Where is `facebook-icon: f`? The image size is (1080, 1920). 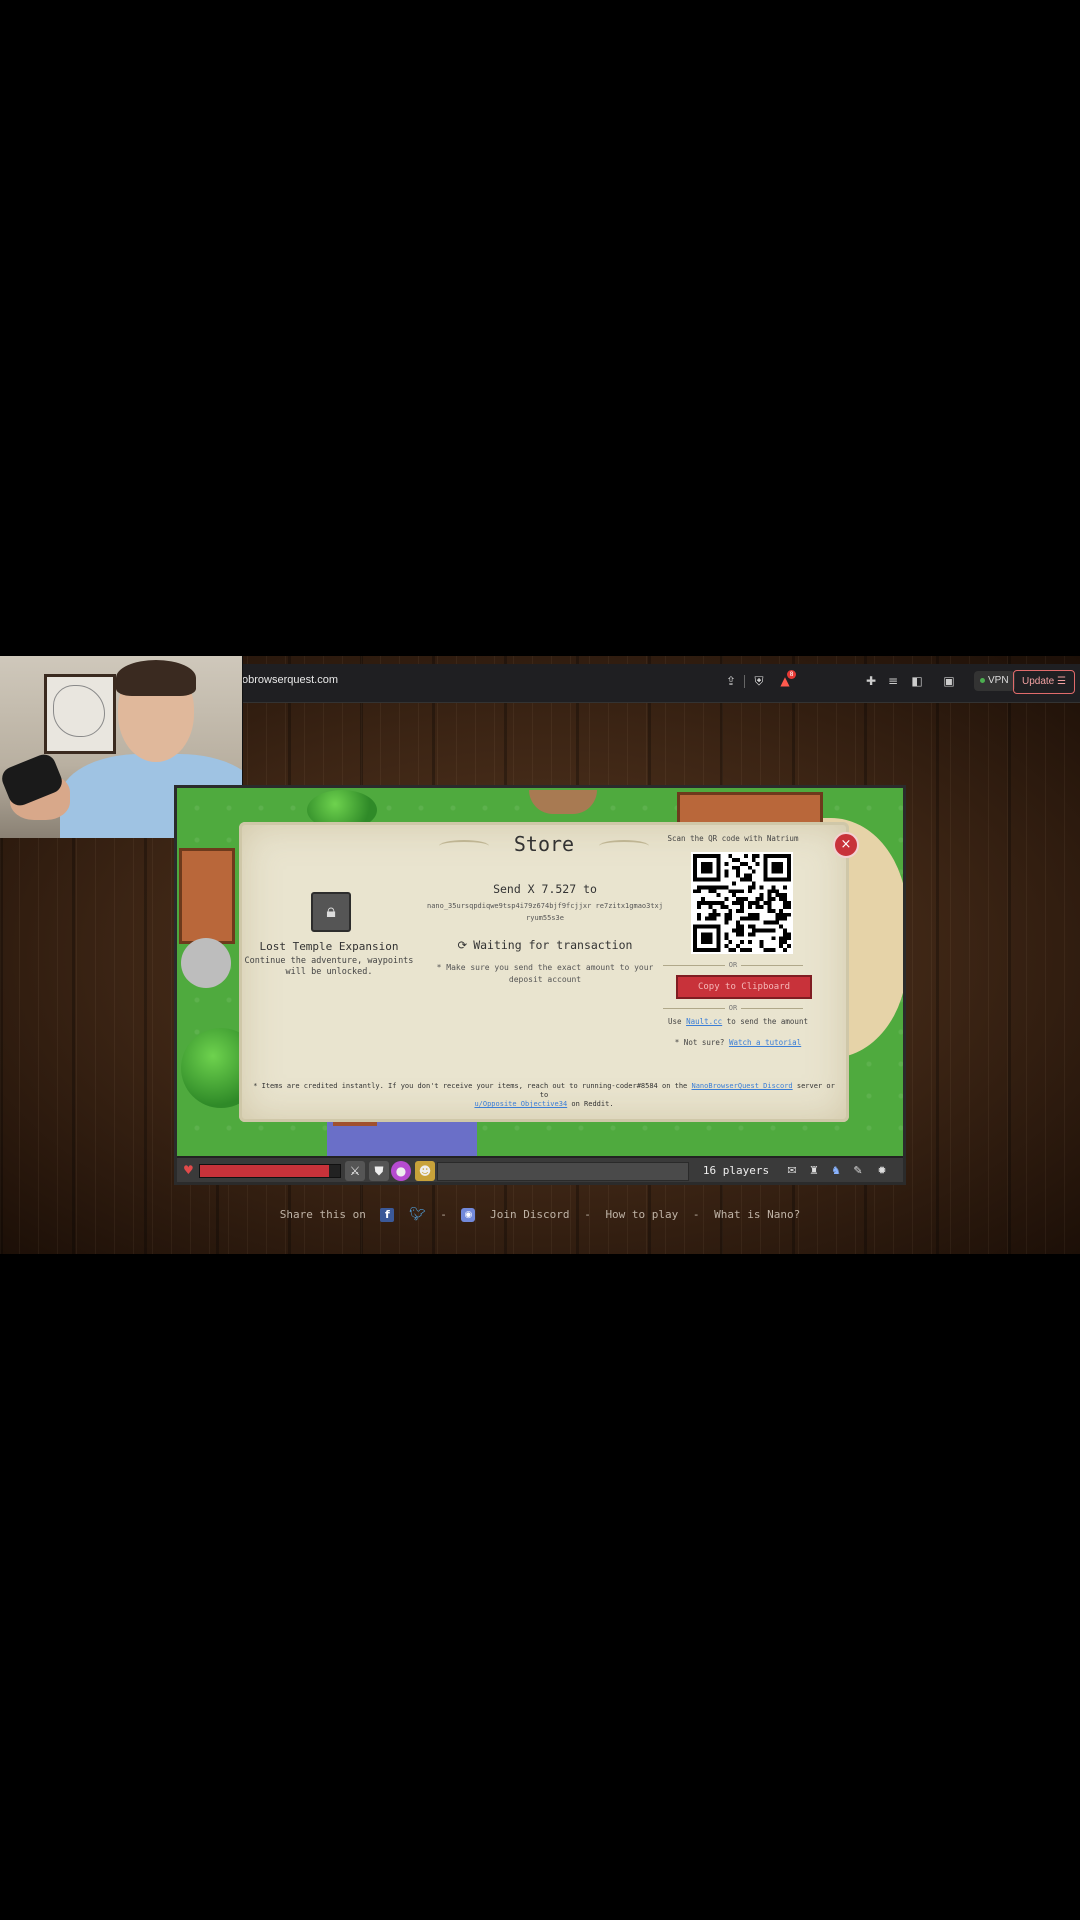
facebook-icon: f is located at coordinates (387, 1214).